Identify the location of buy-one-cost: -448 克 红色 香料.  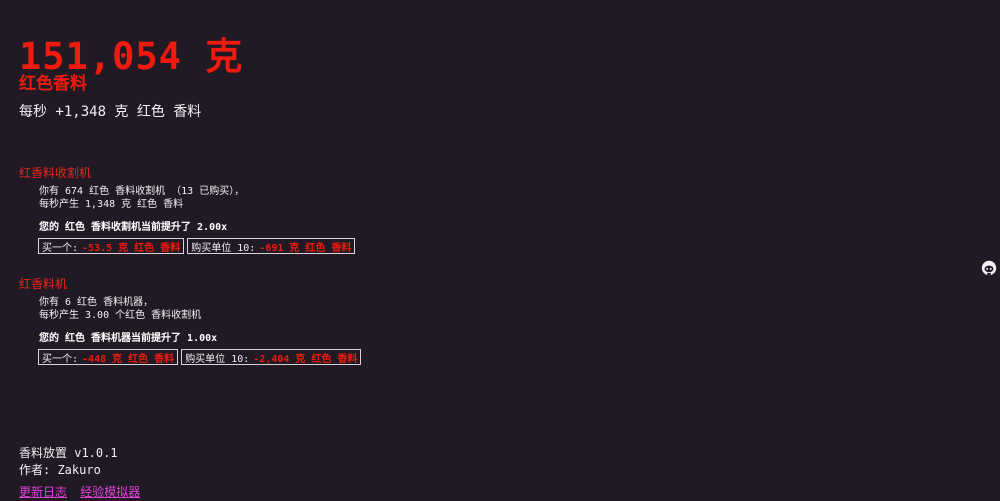
(128, 359).